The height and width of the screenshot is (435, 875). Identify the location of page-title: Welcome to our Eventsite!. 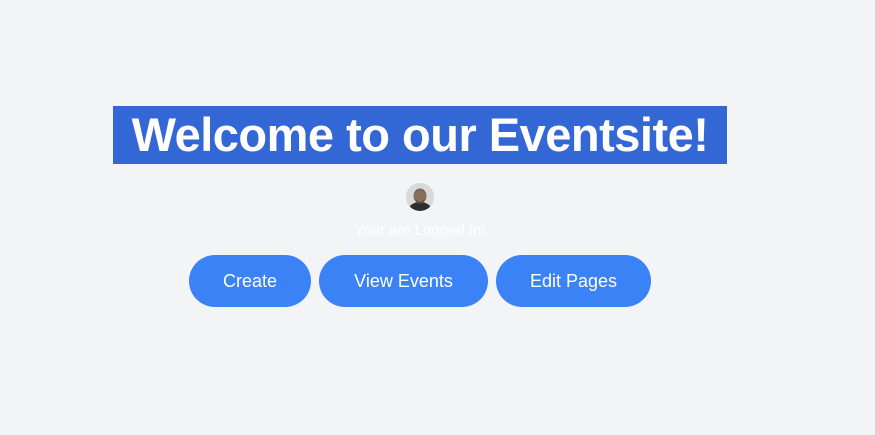
(420, 135).